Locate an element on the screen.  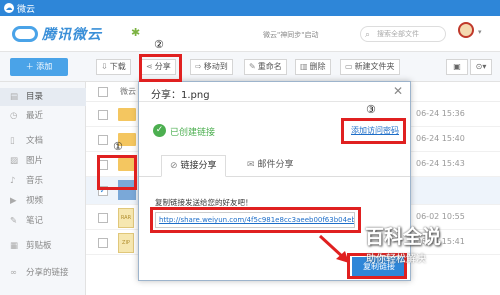
sidebar-item-video: ▶ 视频 is located at coordinates (43, 201).